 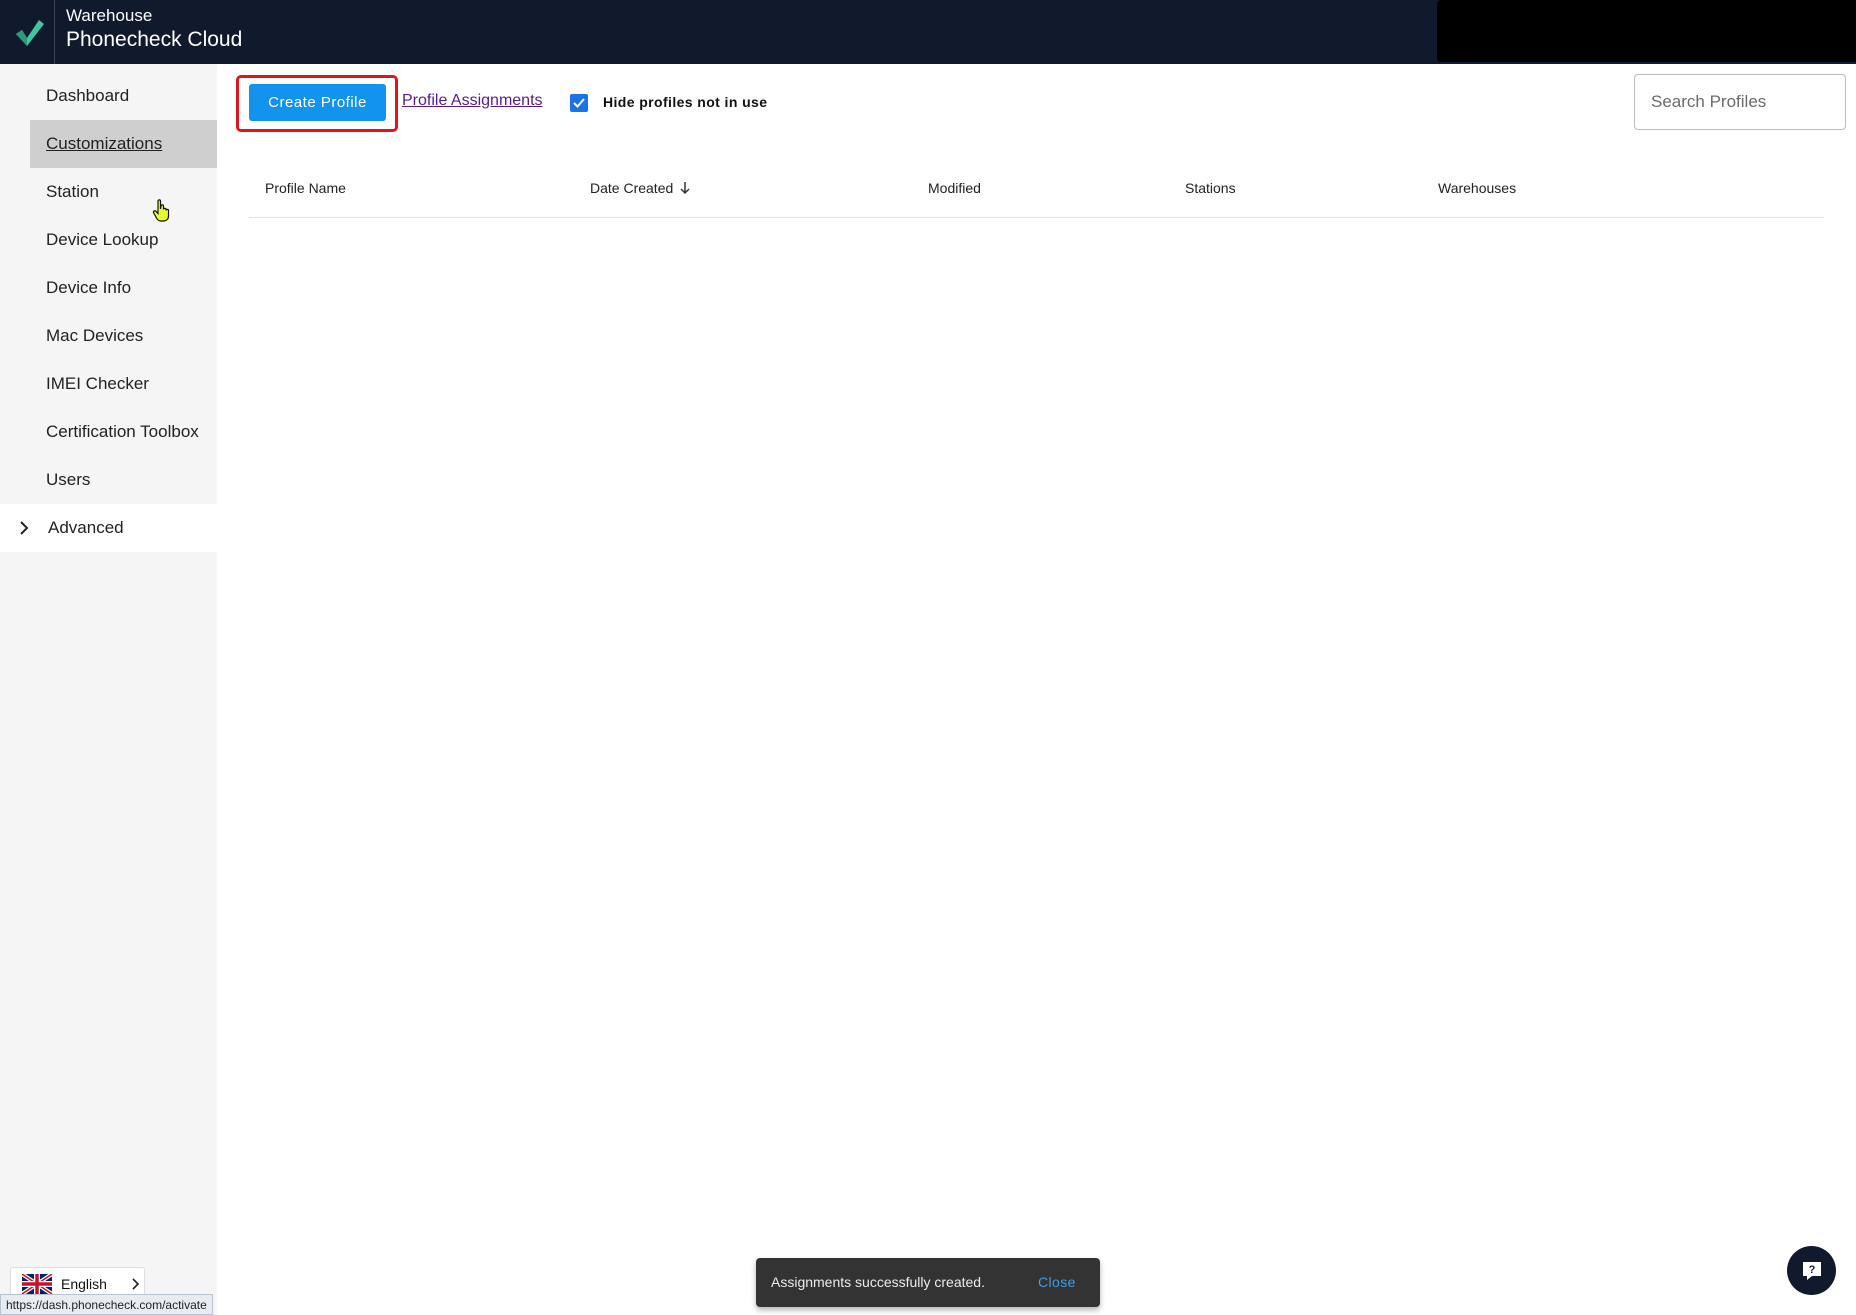 I want to click on create-profile-button: Create Profile, so click(x=317, y=102).